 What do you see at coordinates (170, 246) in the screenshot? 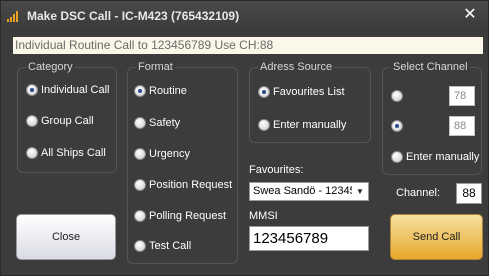
I see `radio-label: Test Call` at bounding box center [170, 246].